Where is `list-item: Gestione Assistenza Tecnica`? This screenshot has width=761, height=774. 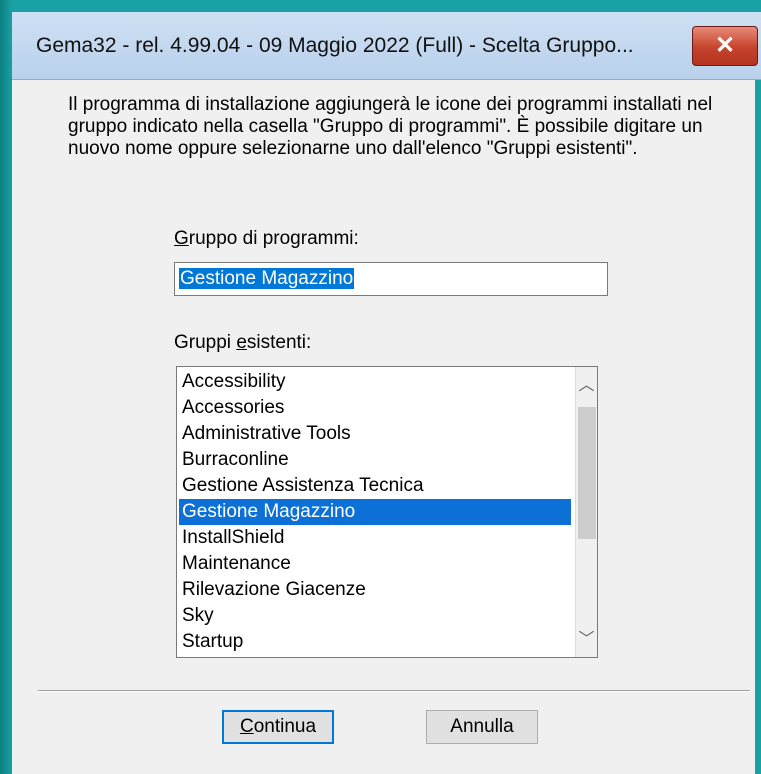 list-item: Gestione Assistenza Tecnica is located at coordinates (375, 486).